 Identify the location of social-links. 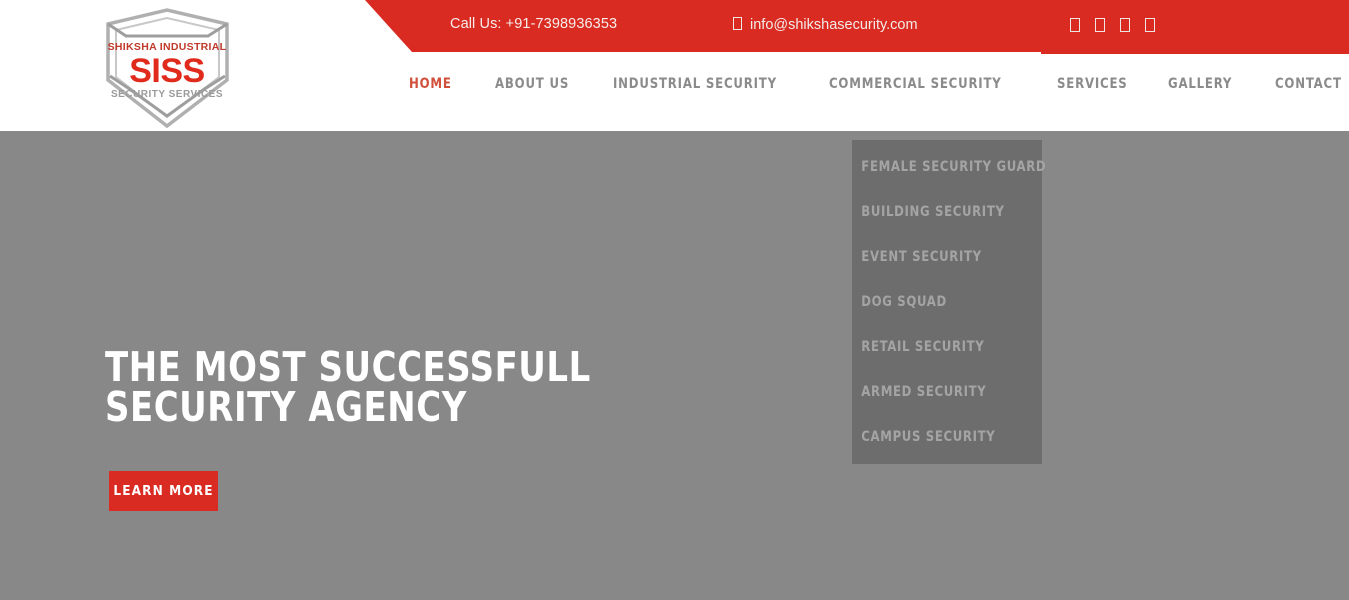
(1112, 25).